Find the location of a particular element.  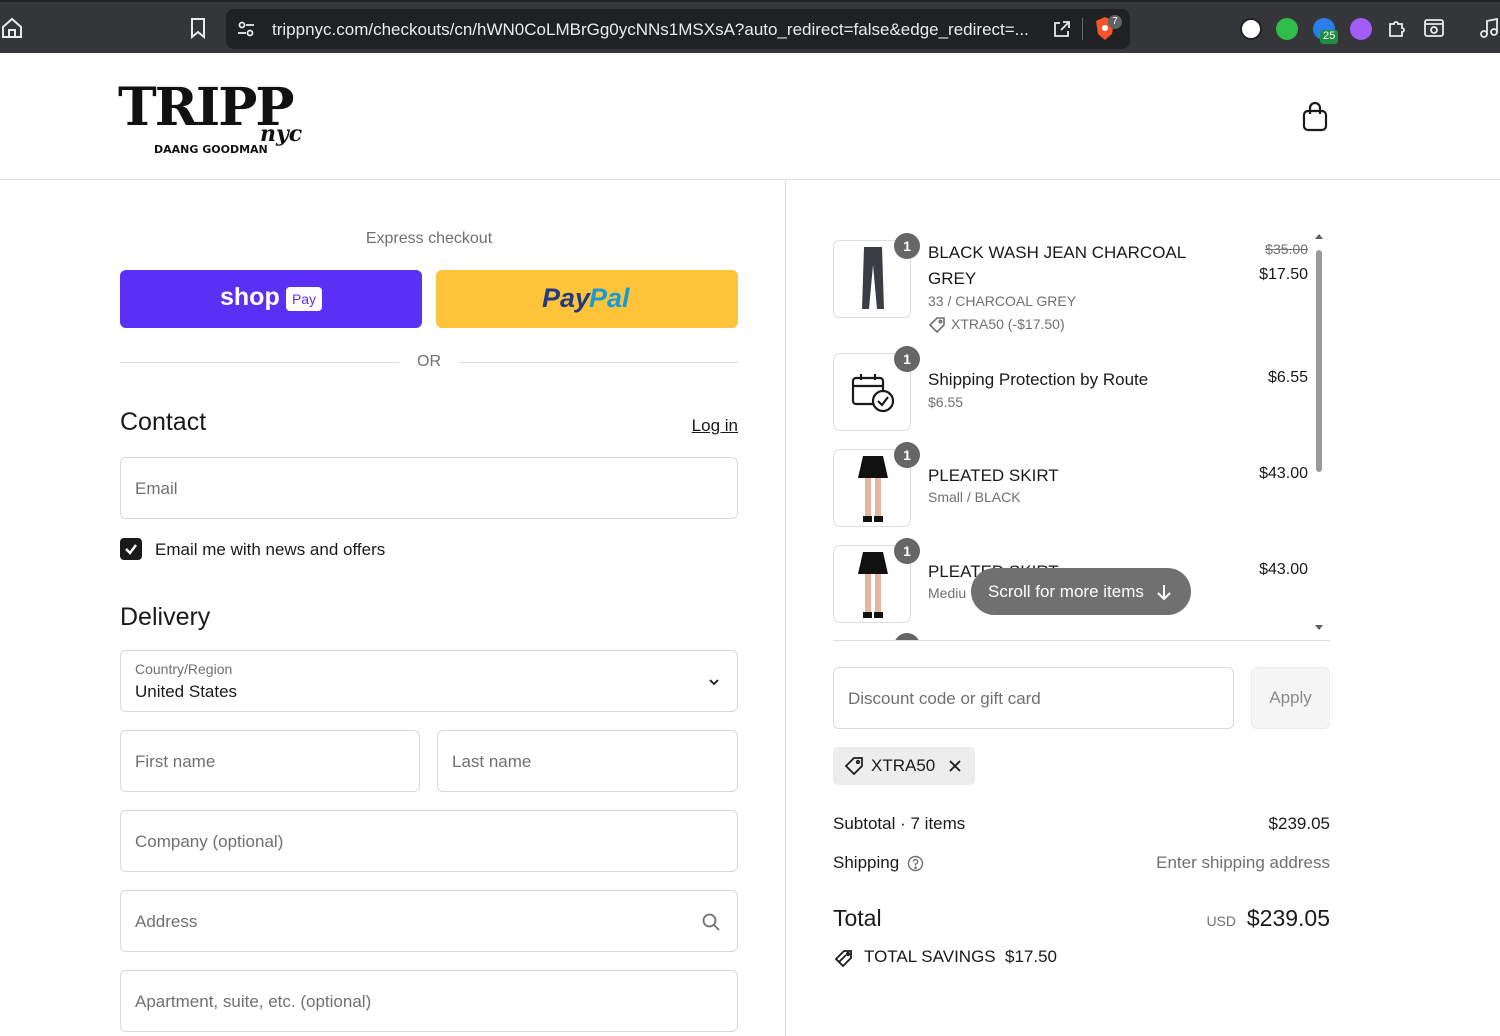

shop-pay-wordmark: shop is located at coordinates (250, 297).